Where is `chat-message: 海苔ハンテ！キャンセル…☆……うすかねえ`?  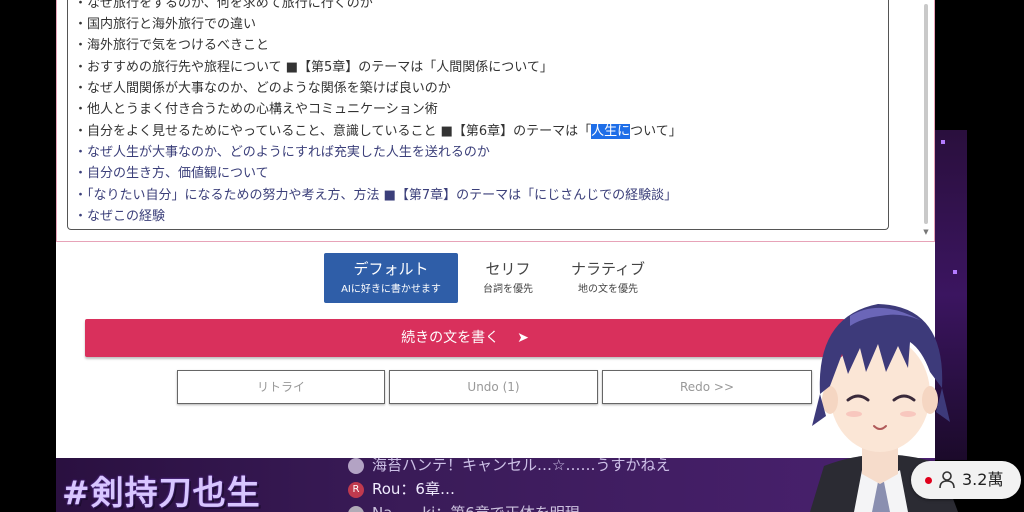
chat-message: 海苔ハンテ！キャンセル…☆……うすかねえ is located at coordinates (509, 465).